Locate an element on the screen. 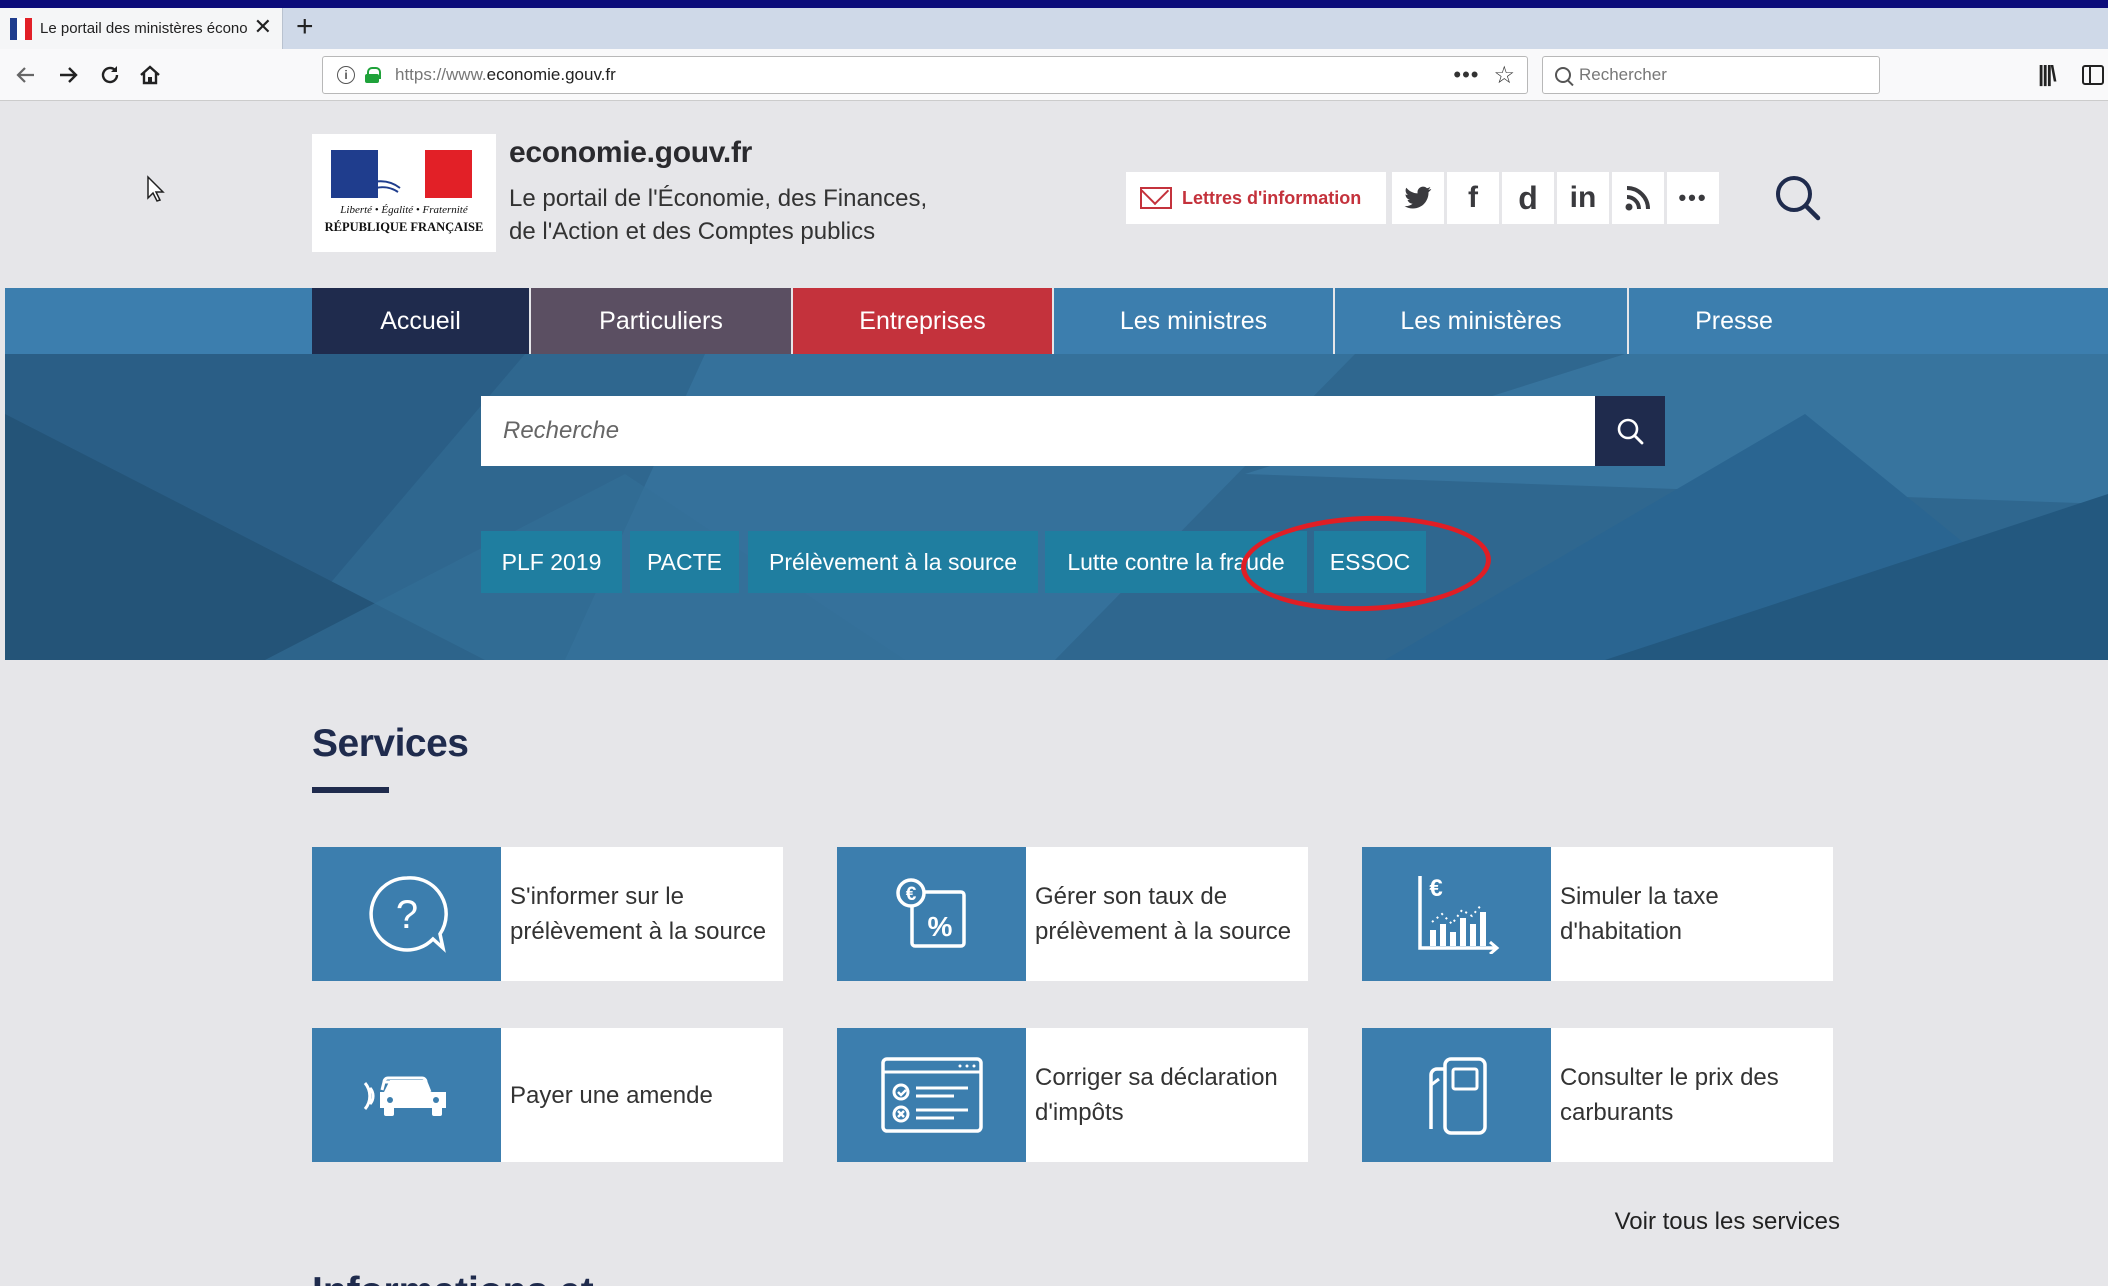 The width and height of the screenshot is (2108, 1286). services-underline is located at coordinates (350, 790).